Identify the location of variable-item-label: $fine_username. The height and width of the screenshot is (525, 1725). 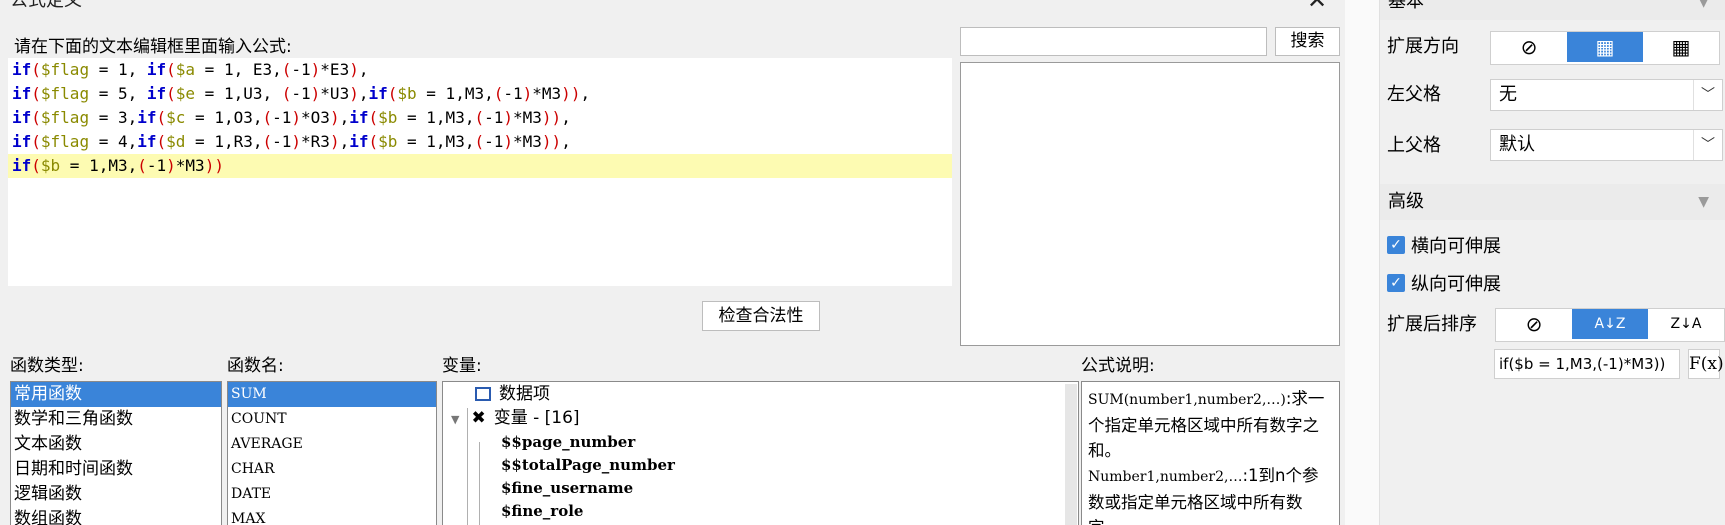
(567, 488).